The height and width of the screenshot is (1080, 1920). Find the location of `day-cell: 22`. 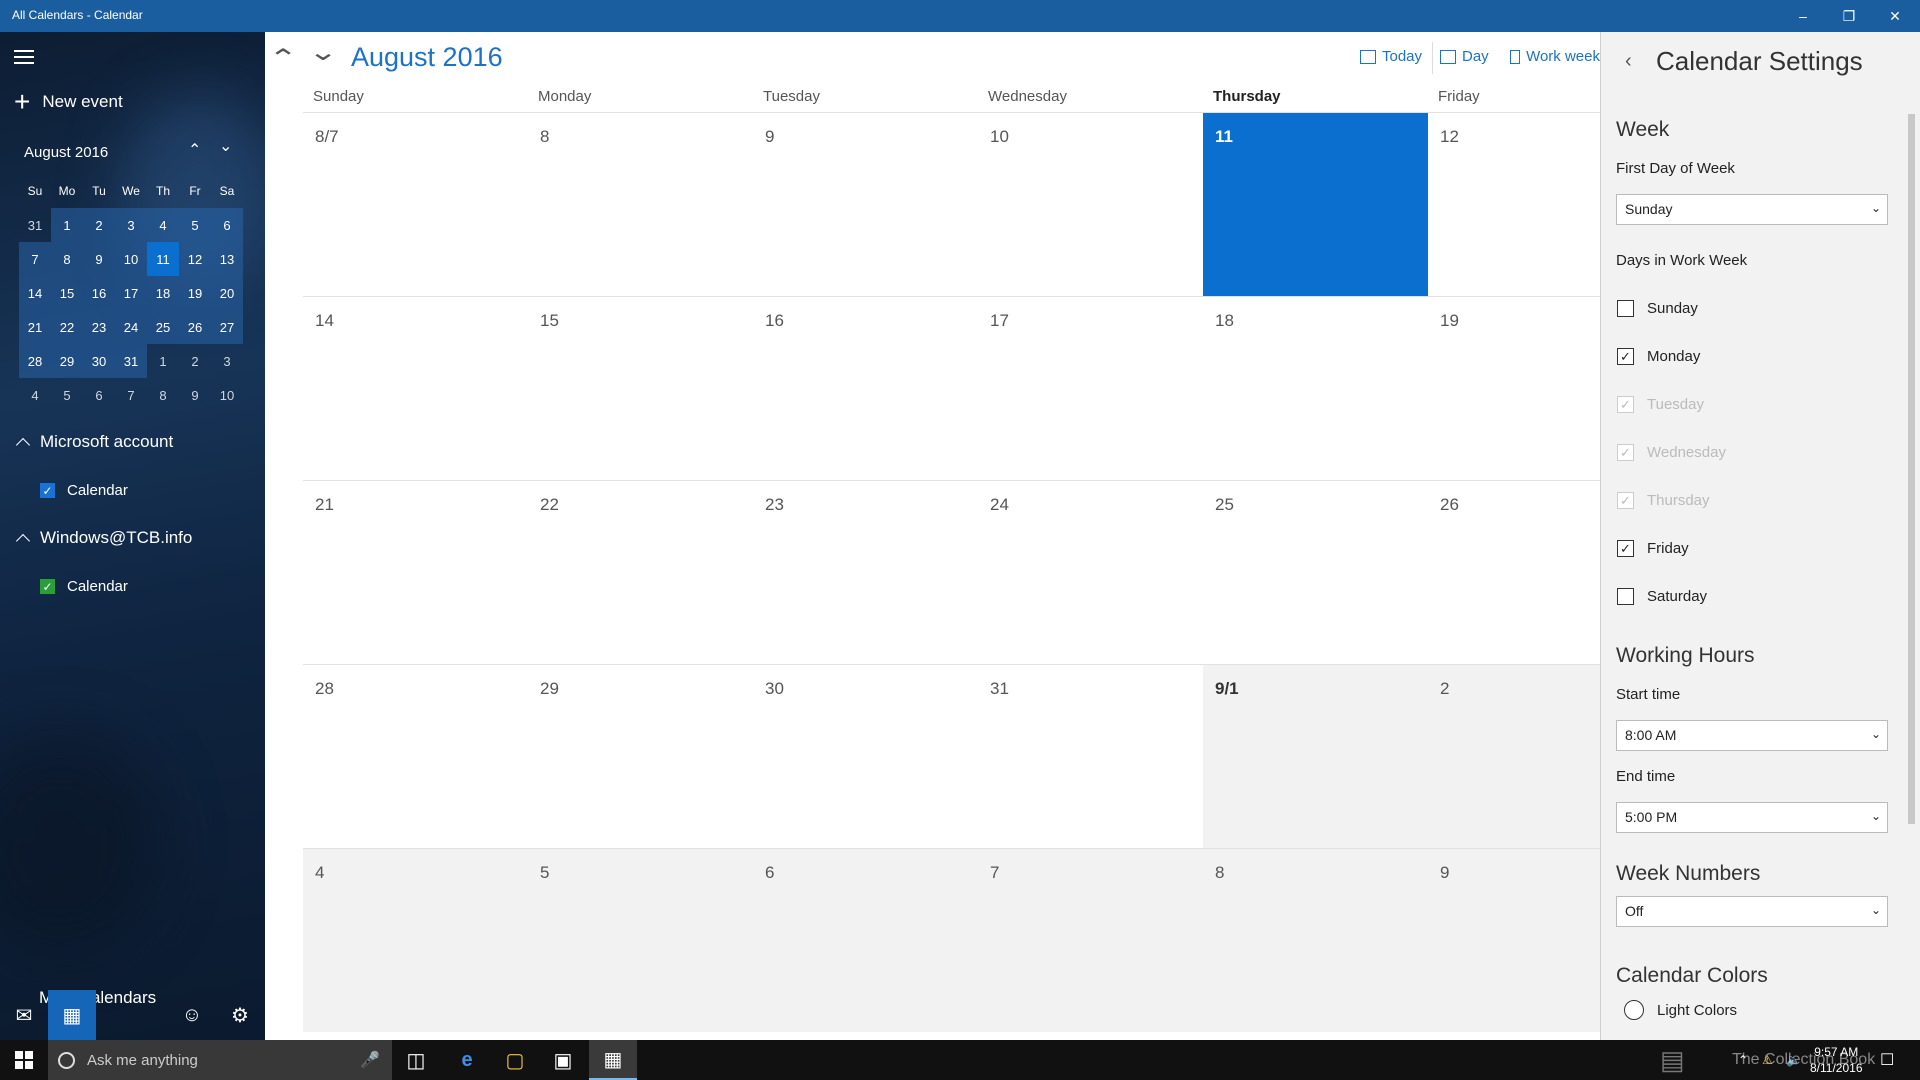

day-cell: 22 is located at coordinates (640, 572).